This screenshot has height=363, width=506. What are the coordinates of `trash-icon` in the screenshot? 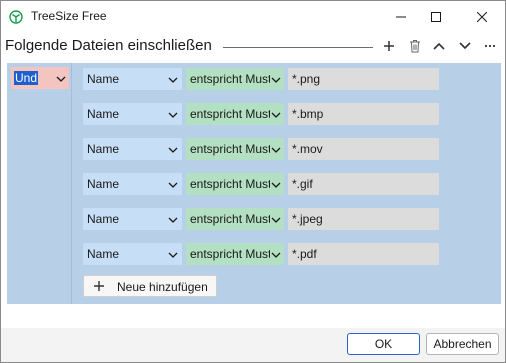 It's located at (415, 46).